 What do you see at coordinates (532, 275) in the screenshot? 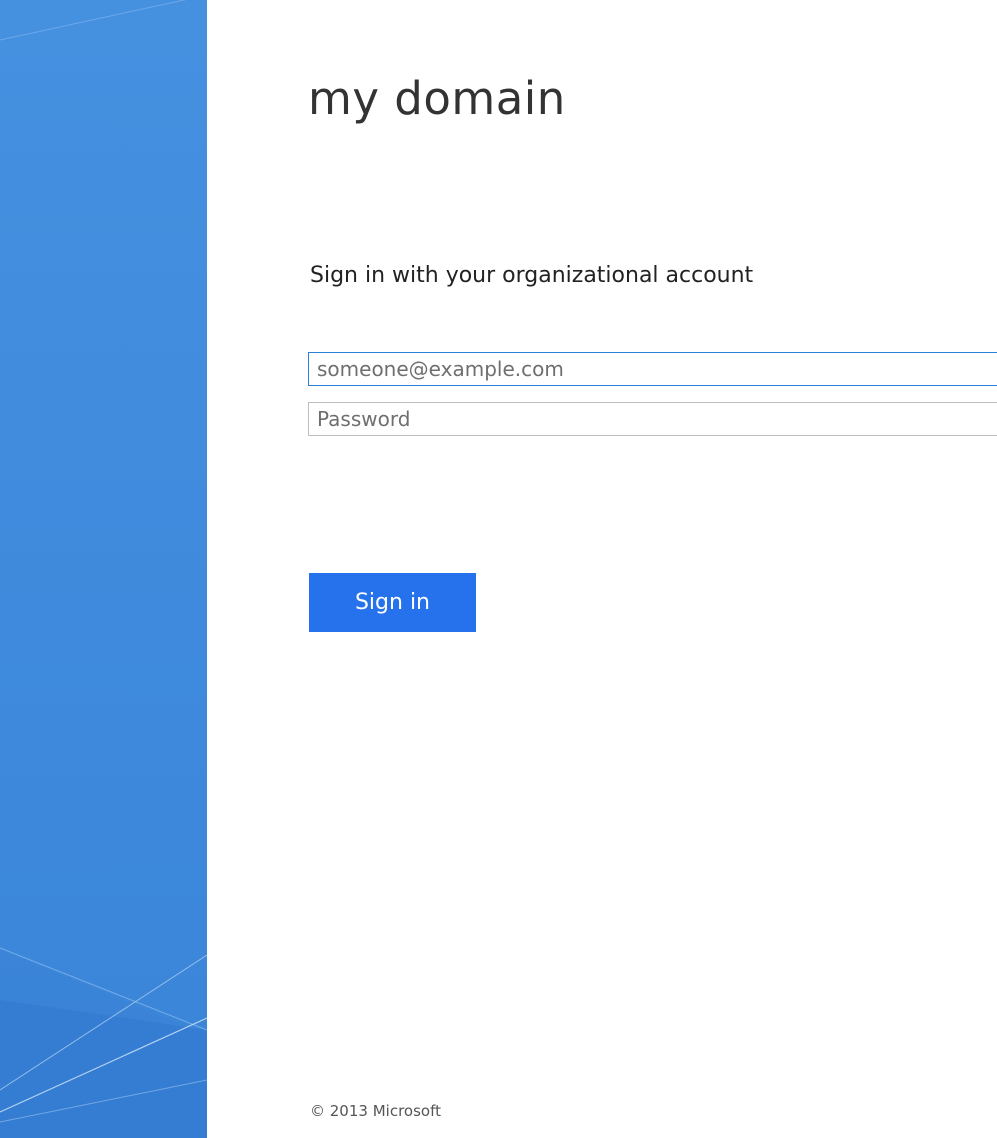
I see `sign-in-heading: Sign in with your organizational account` at bounding box center [532, 275].